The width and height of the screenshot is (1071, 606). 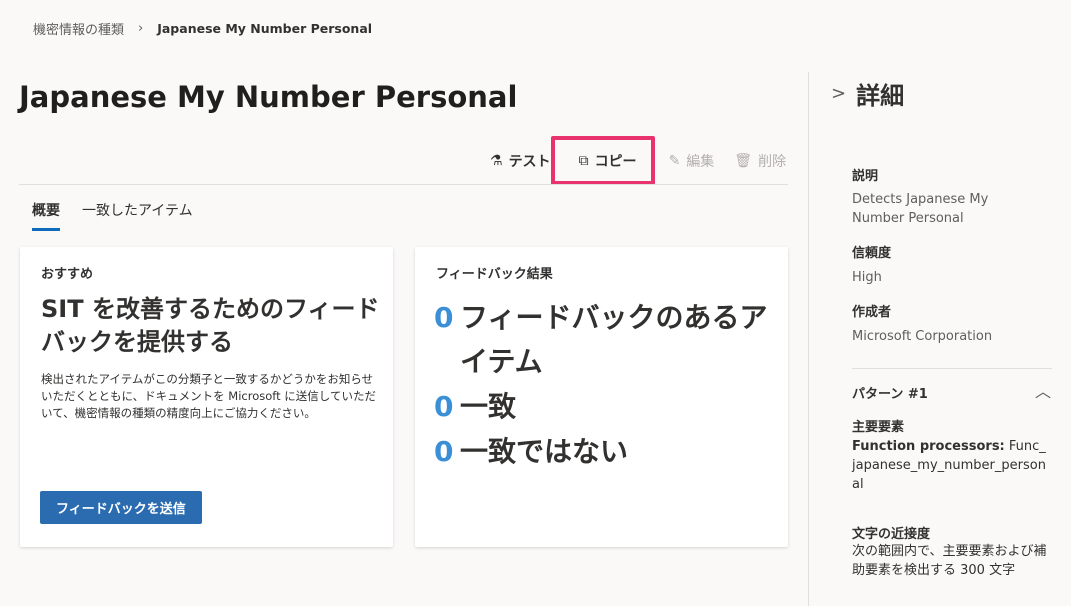 What do you see at coordinates (867, 277) in the screenshot?
I see `confidence-value: High` at bounding box center [867, 277].